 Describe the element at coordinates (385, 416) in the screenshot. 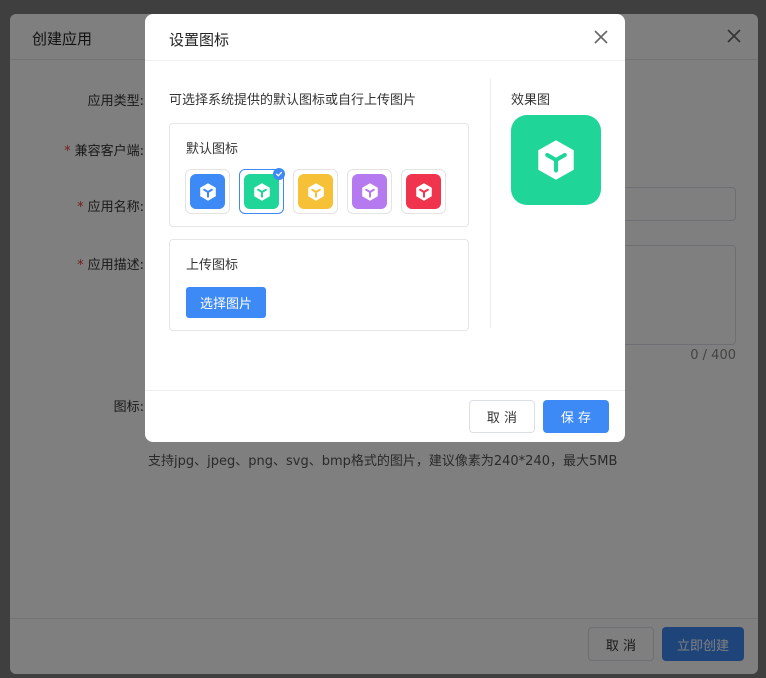

I see `set-icon-footer: 取 消 保 存` at that location.